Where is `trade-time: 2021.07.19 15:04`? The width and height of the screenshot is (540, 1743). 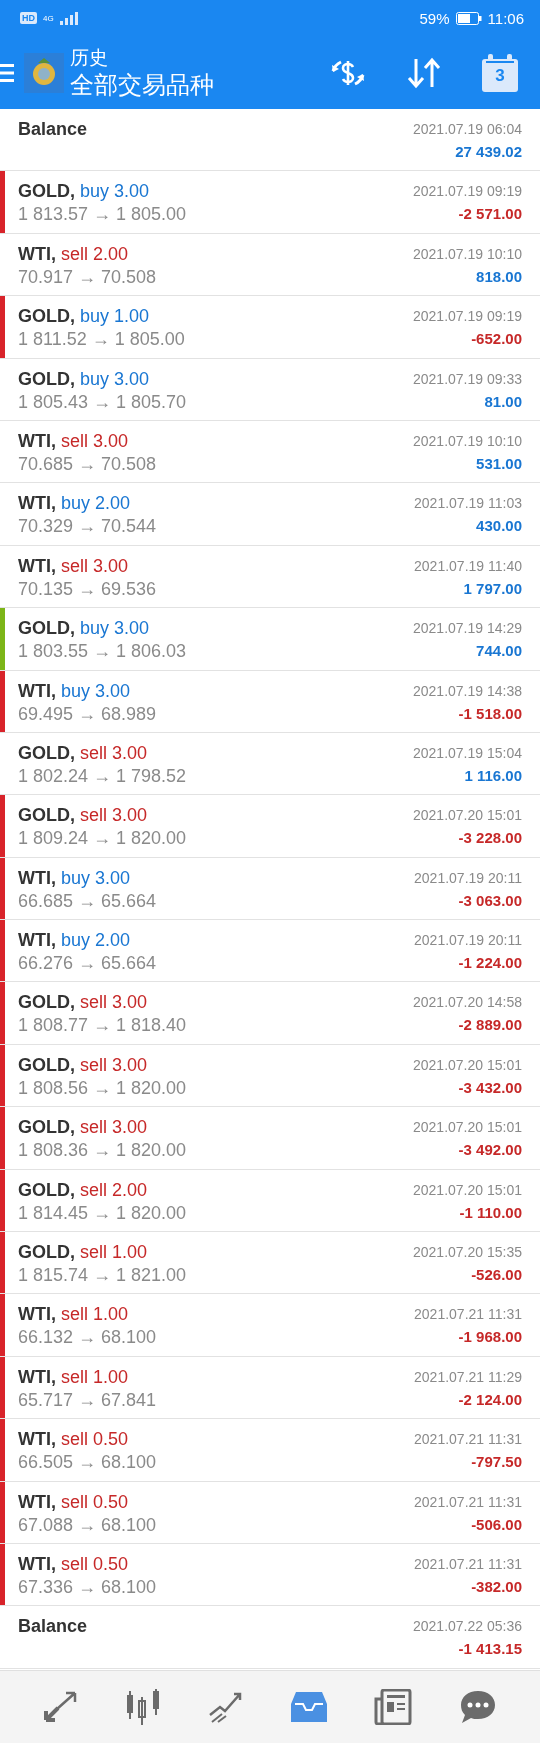
trade-time: 2021.07.19 15:04 is located at coordinates (467, 752).